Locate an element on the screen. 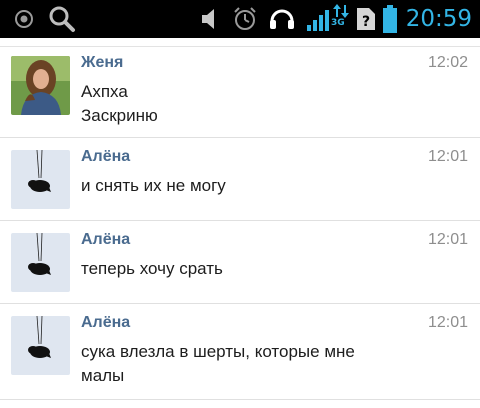 This screenshot has width=480, height=408. status-bar: 3G ? 20:59 is located at coordinates (240, 19).